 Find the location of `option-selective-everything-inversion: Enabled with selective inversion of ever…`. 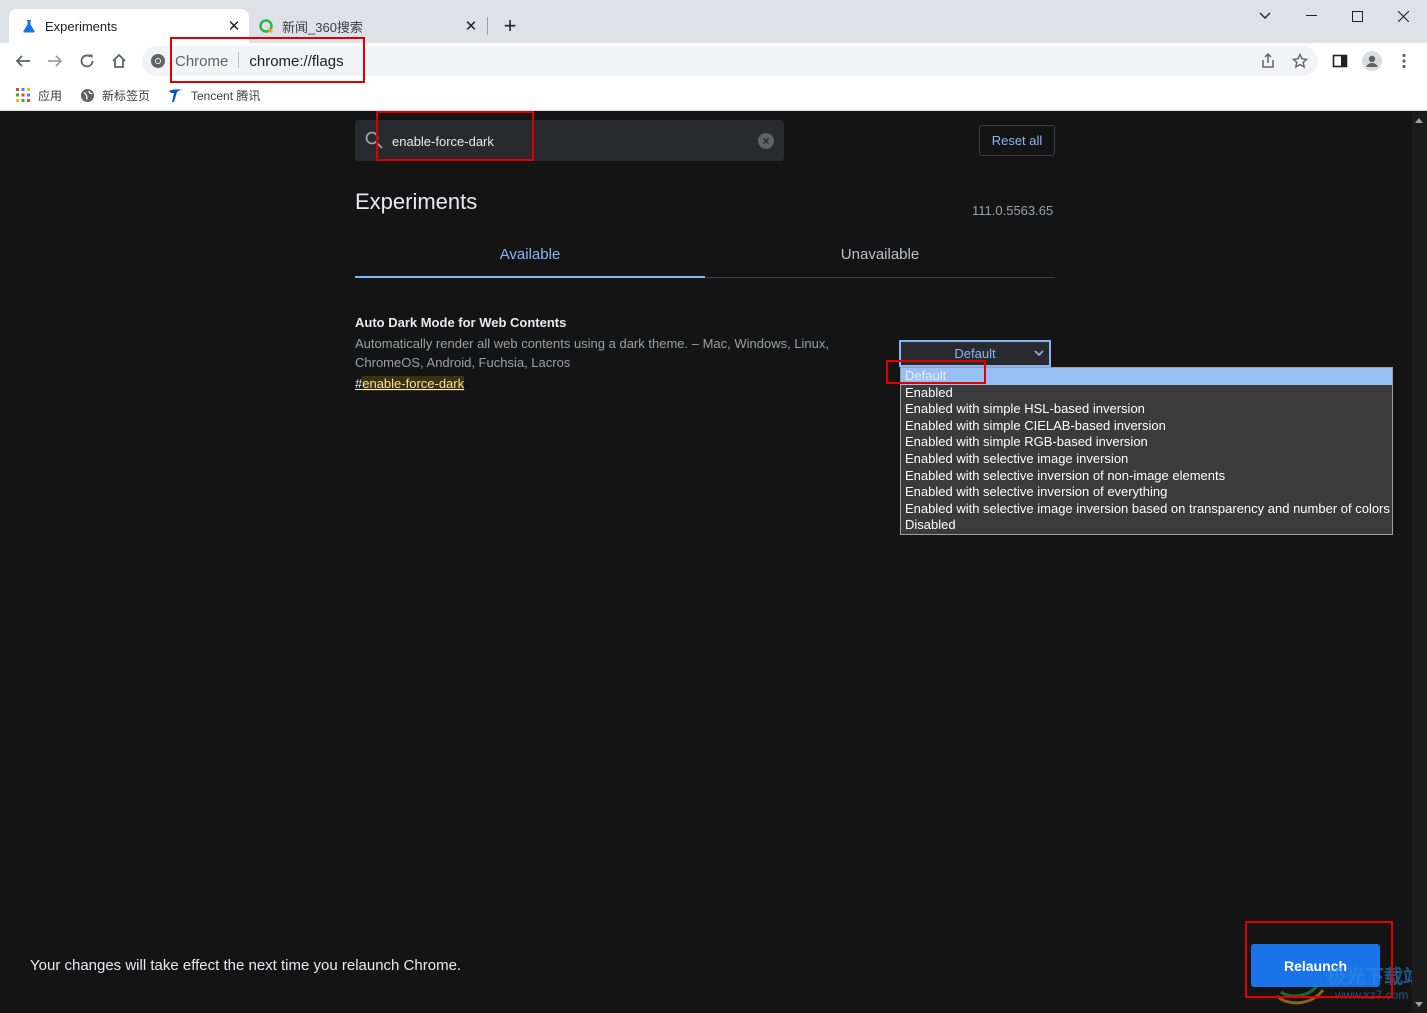

option-selective-everything-inversion: Enabled with selective inversion of ever… is located at coordinates (1146, 492).